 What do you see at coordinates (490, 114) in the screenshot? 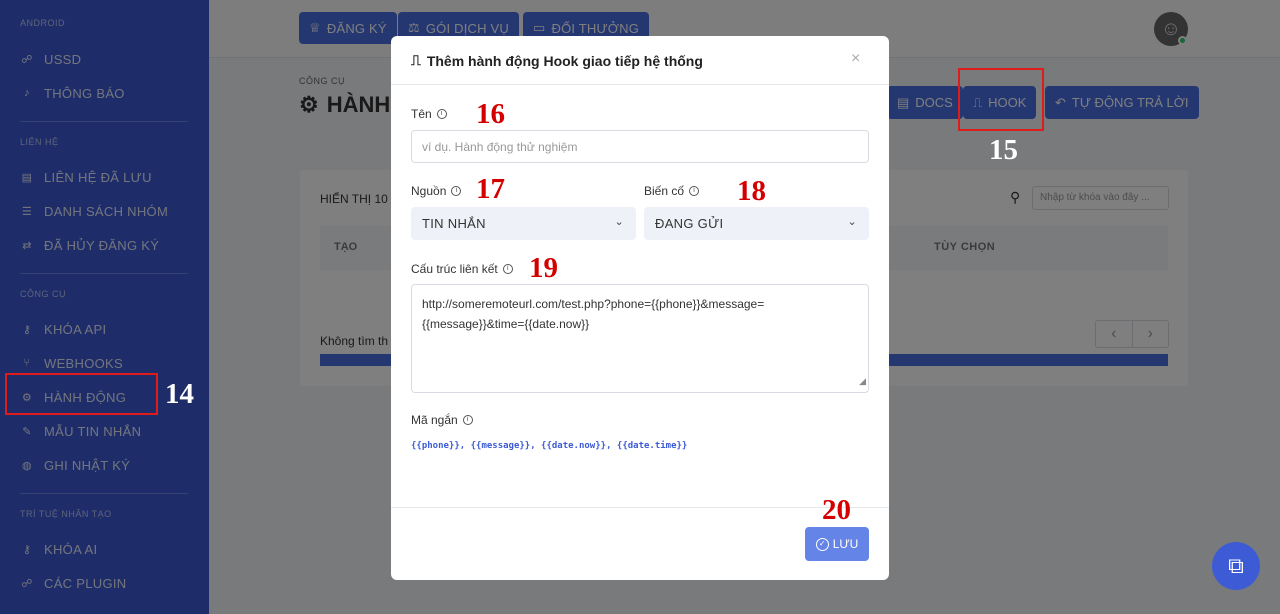
I see `annotation-16: 16` at bounding box center [490, 114].